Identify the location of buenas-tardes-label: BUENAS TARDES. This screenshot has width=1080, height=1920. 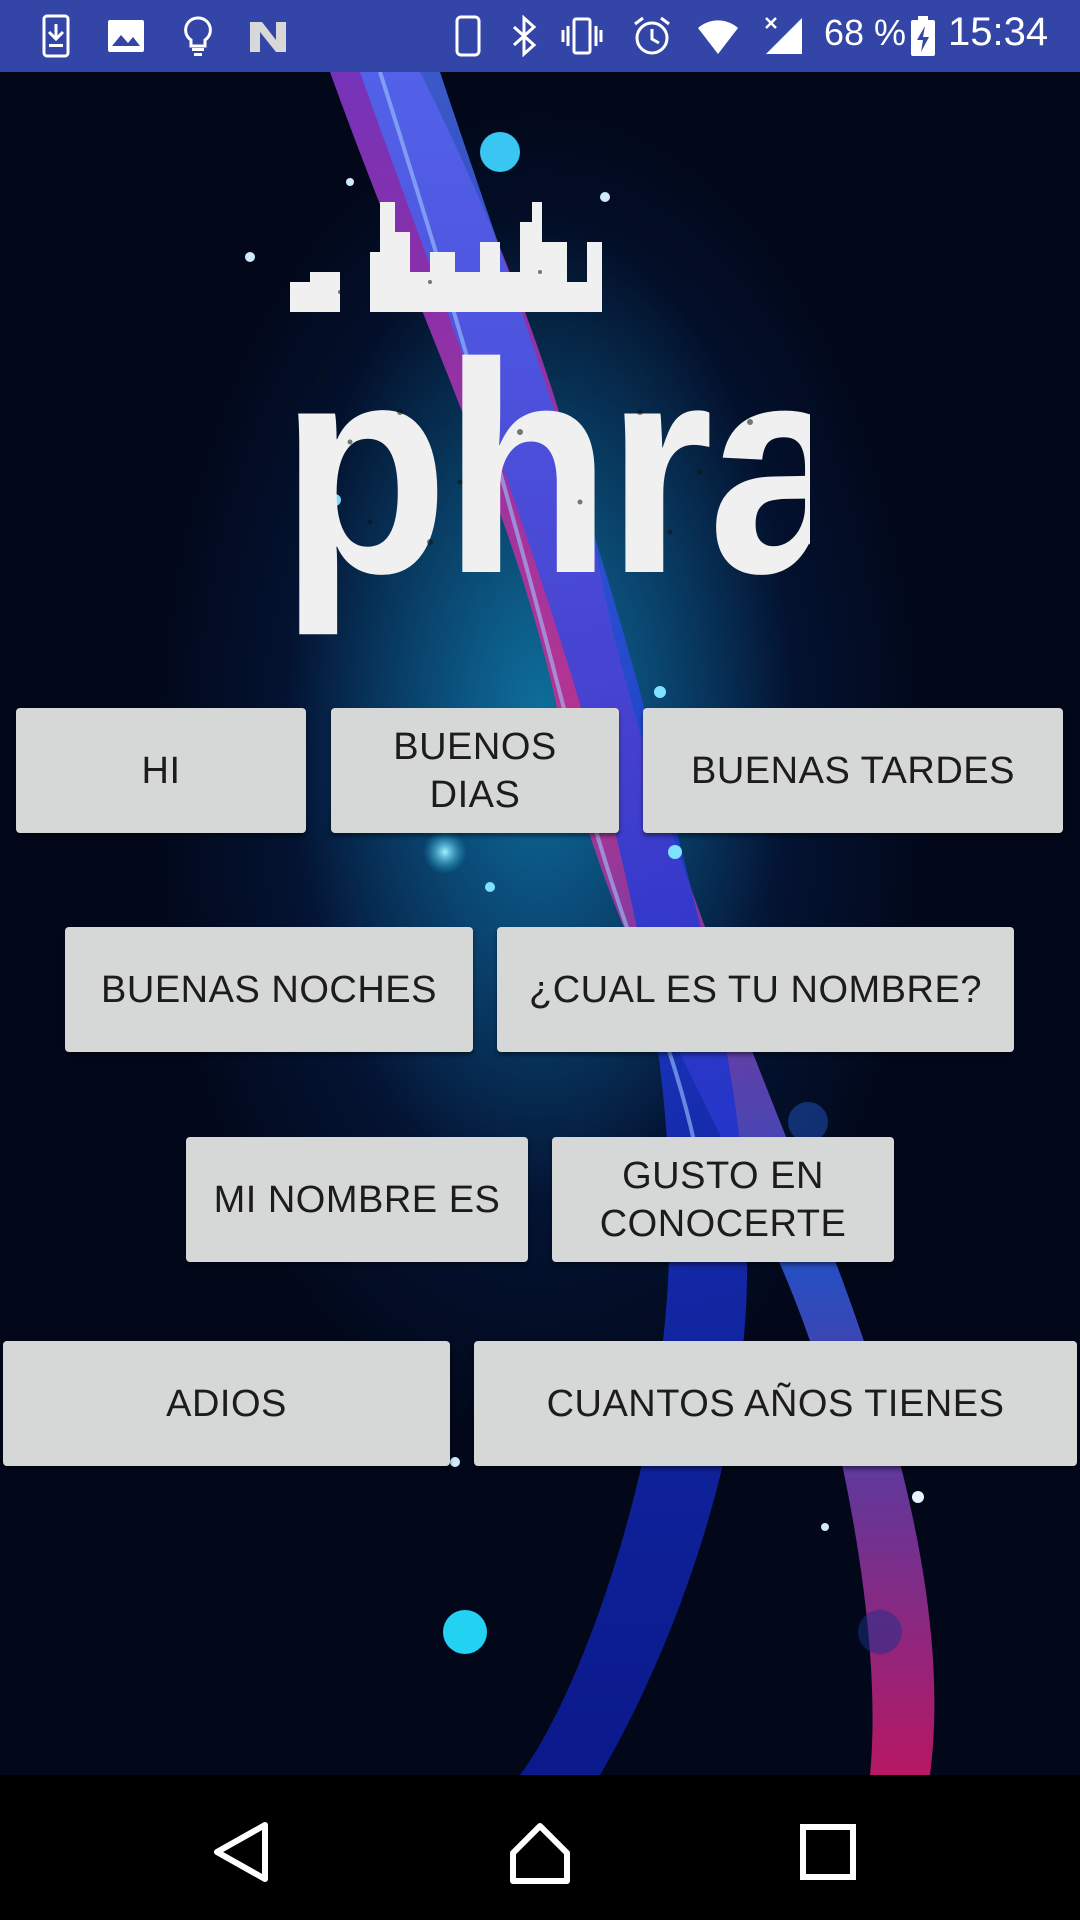
(853, 770).